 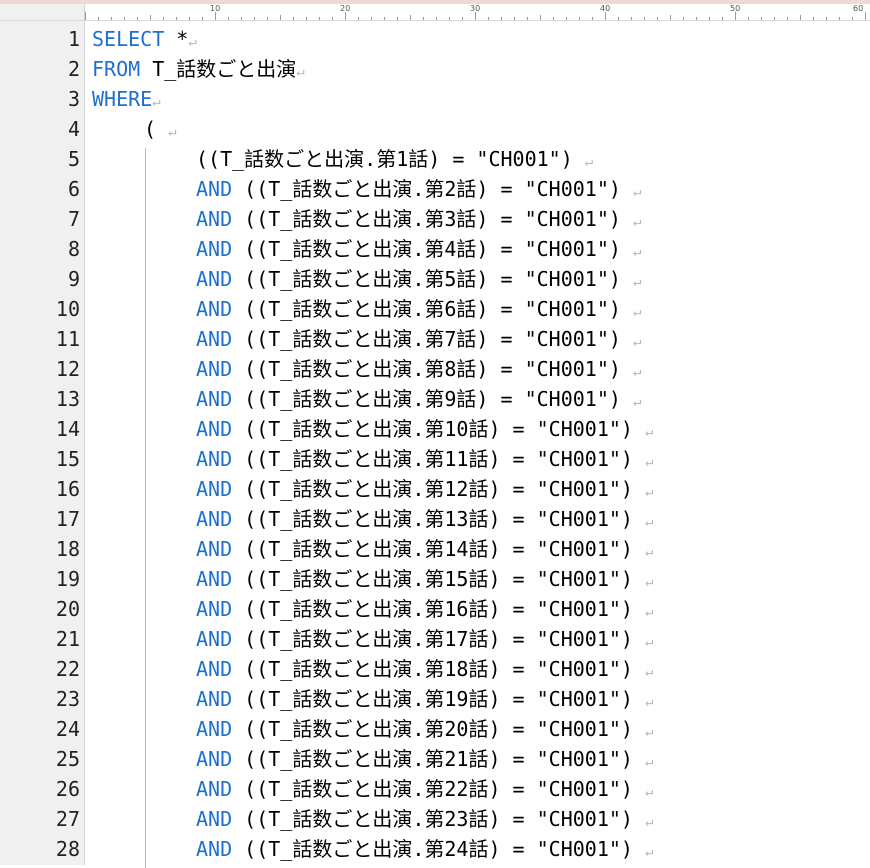 I want to click on code-line: 9 AND ((T_話数ごと出演.第5話) = "CH001") ↵, so click(x=435, y=279).